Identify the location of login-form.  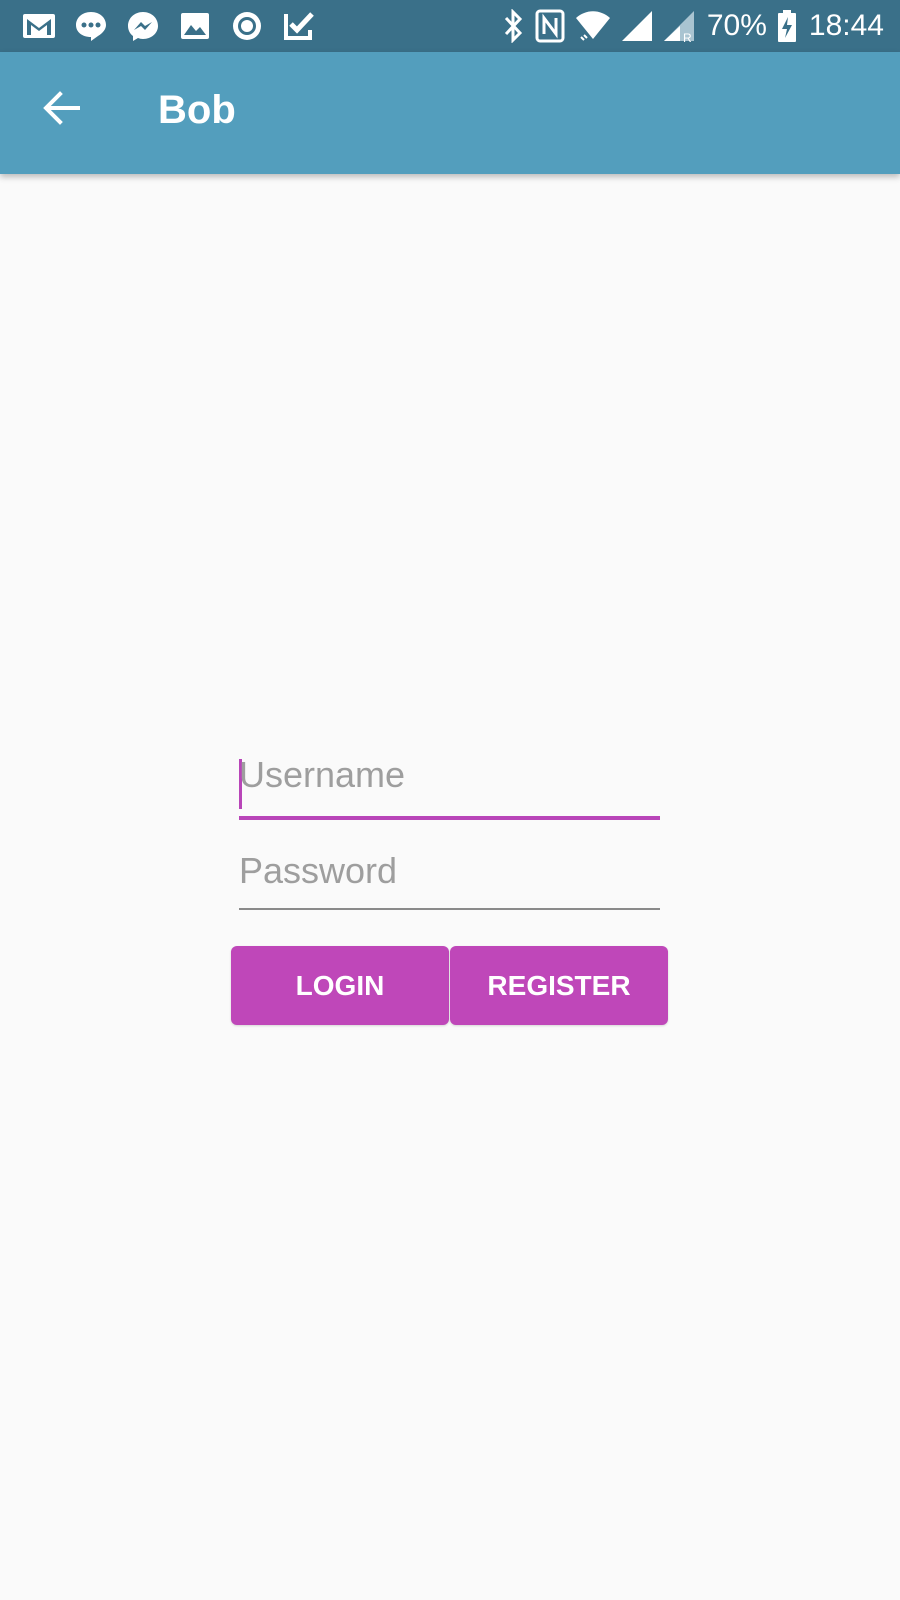
(449, 827).